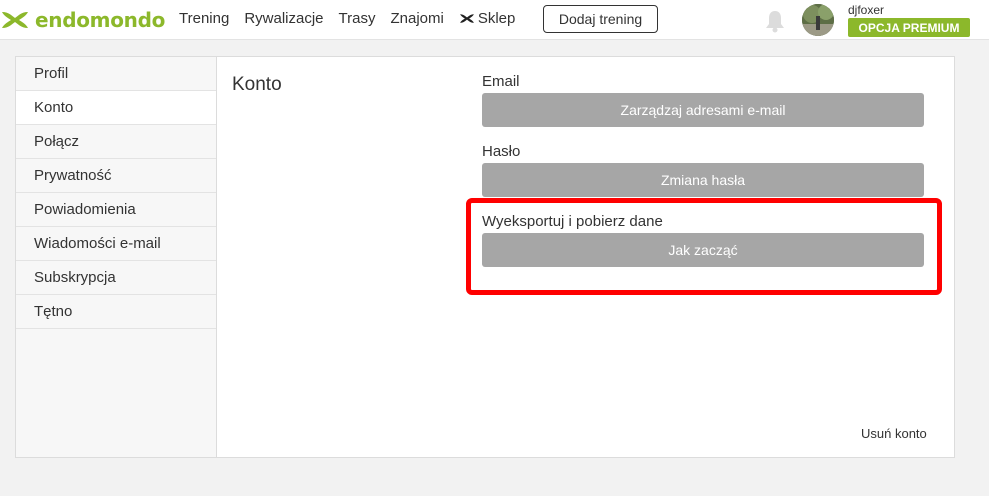 The height and width of the screenshot is (496, 989). I want to click on manage-emails-button: Zarządzaj adresami e-mail, so click(703, 110).